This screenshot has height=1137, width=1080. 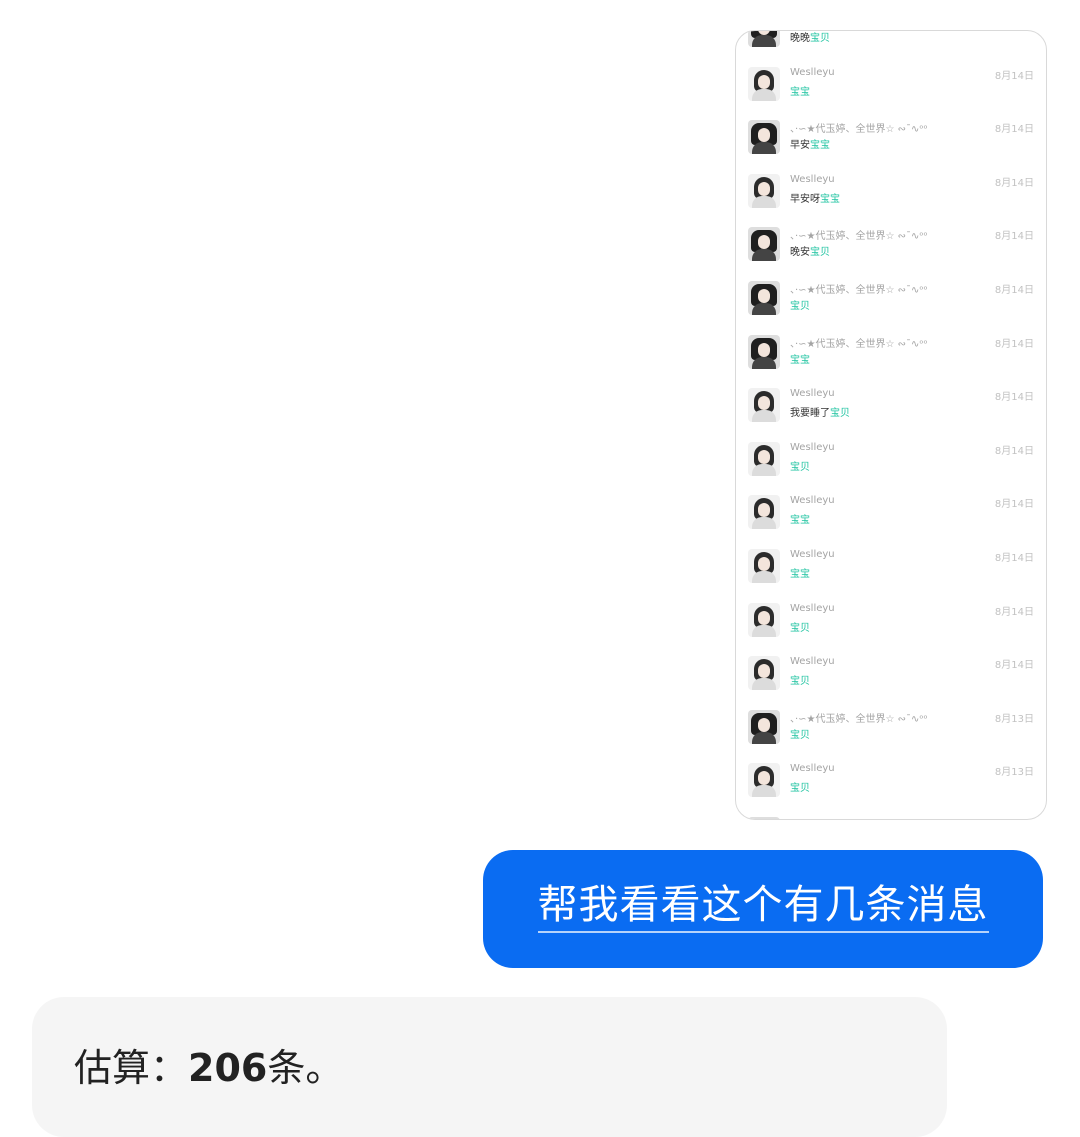 I want to click on chat-list-item: 、·∽★代玉婷、全世界☆ ∾¯∿ᵒᵒ 宝贝 8月14日, so click(x=891, y=298).